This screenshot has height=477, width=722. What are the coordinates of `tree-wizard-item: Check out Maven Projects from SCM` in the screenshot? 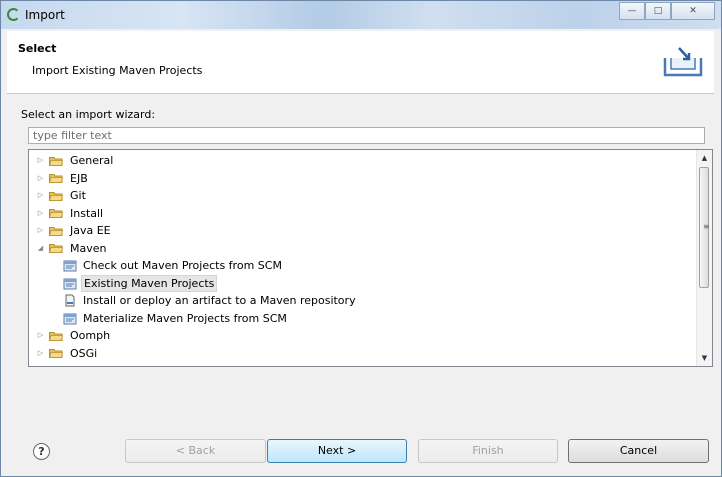 It's located at (173, 265).